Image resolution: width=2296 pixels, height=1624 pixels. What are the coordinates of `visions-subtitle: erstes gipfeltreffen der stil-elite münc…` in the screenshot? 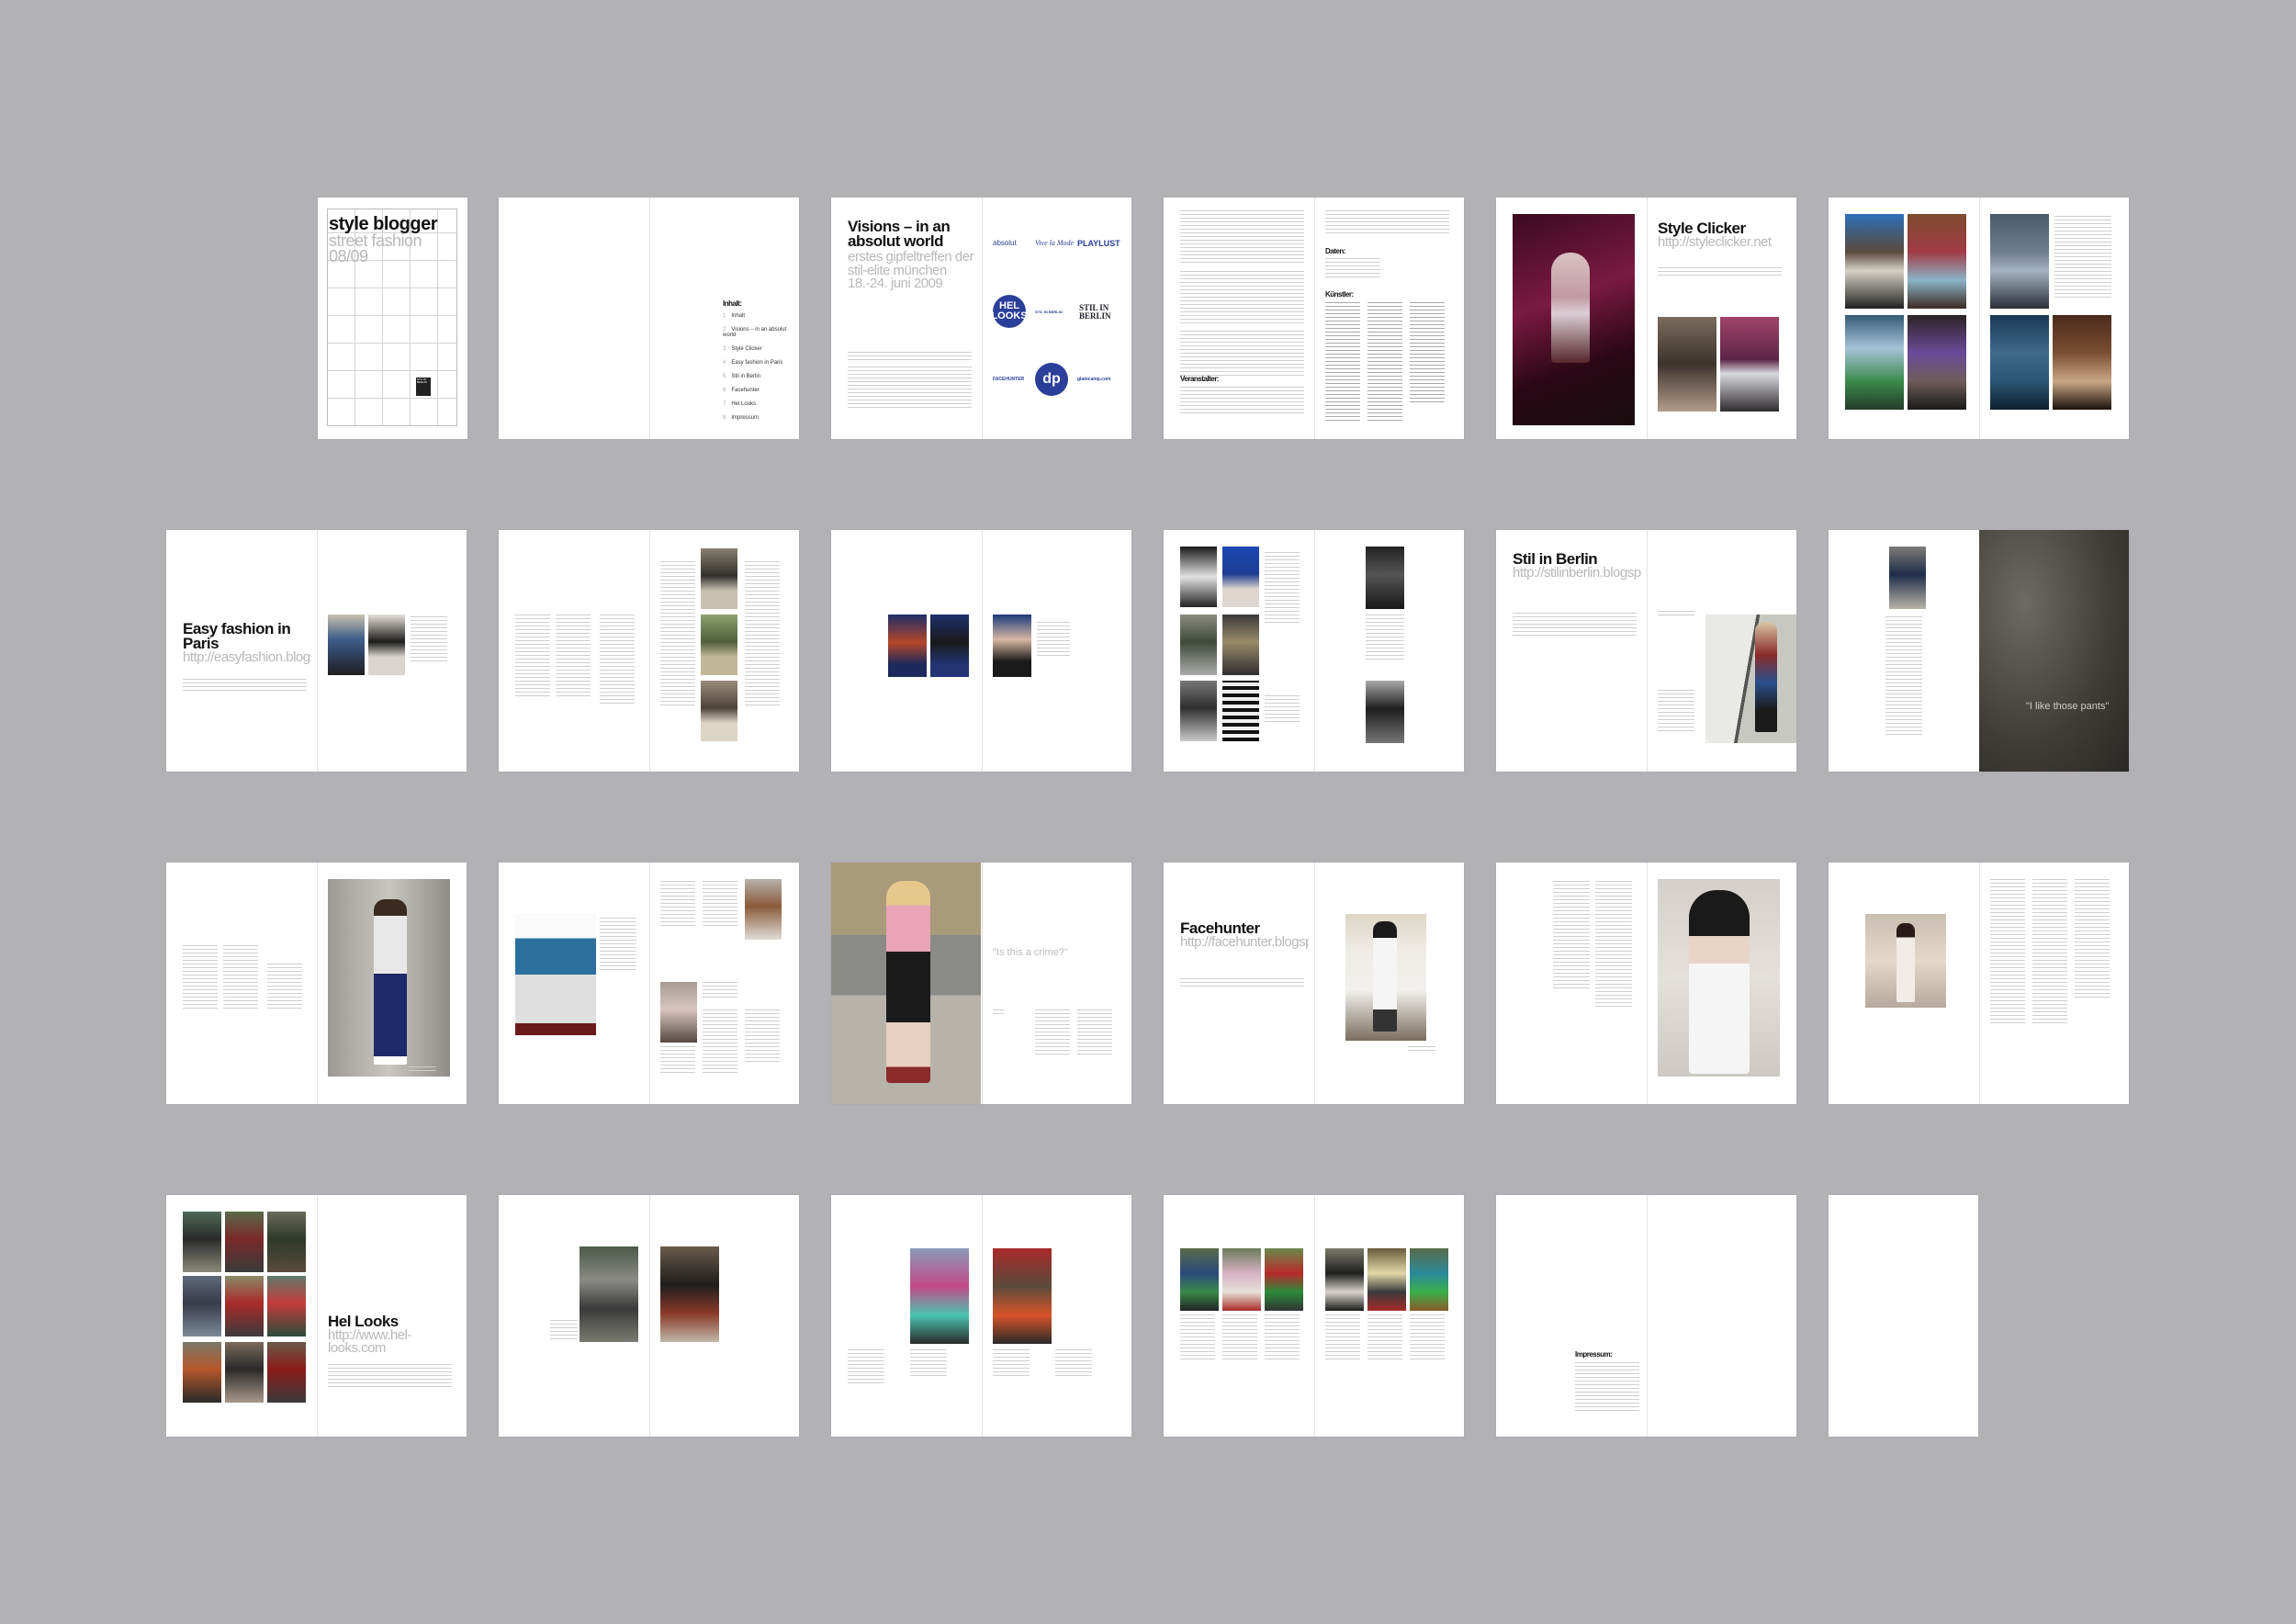 It's located at (911, 270).